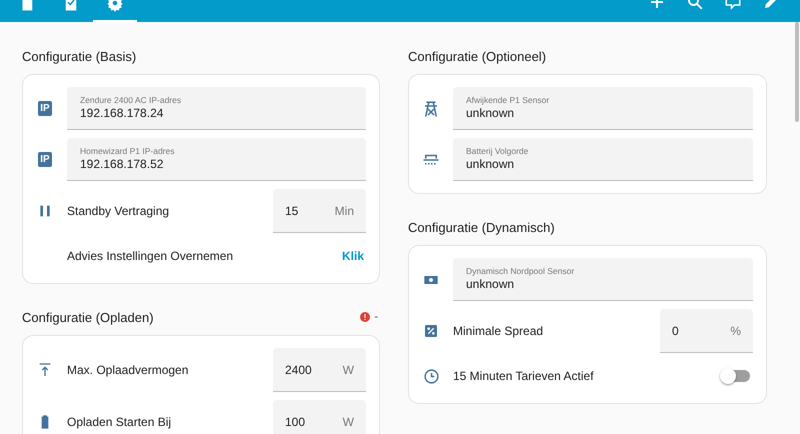 This screenshot has height=434, width=800. I want to click on toggle-thumb, so click(728, 376).